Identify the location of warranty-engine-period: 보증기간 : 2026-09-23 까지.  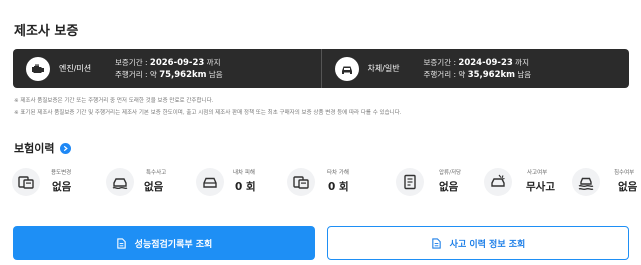
(168, 62).